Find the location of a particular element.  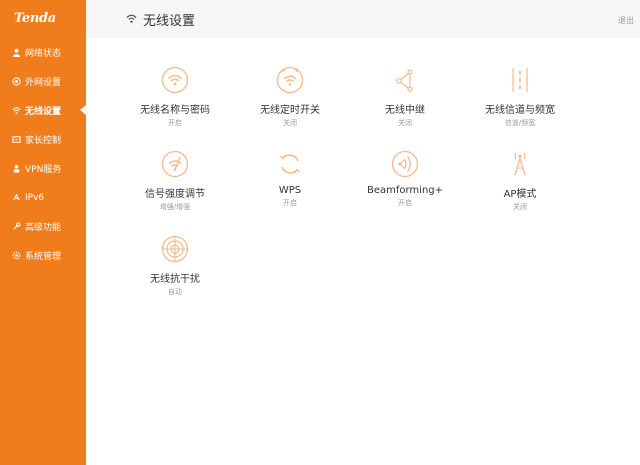

sidebar-item-vpn: VPN服务 is located at coordinates (43, 168).